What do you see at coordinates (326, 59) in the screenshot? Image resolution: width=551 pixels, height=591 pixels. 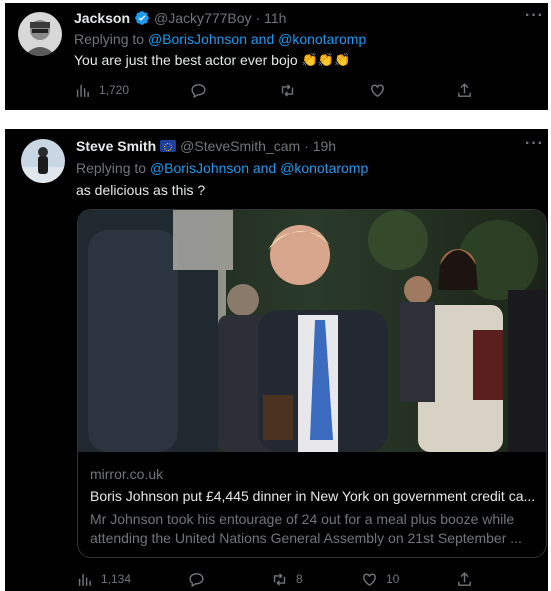 I see `clapping-emoji: 👏👏👏` at bounding box center [326, 59].